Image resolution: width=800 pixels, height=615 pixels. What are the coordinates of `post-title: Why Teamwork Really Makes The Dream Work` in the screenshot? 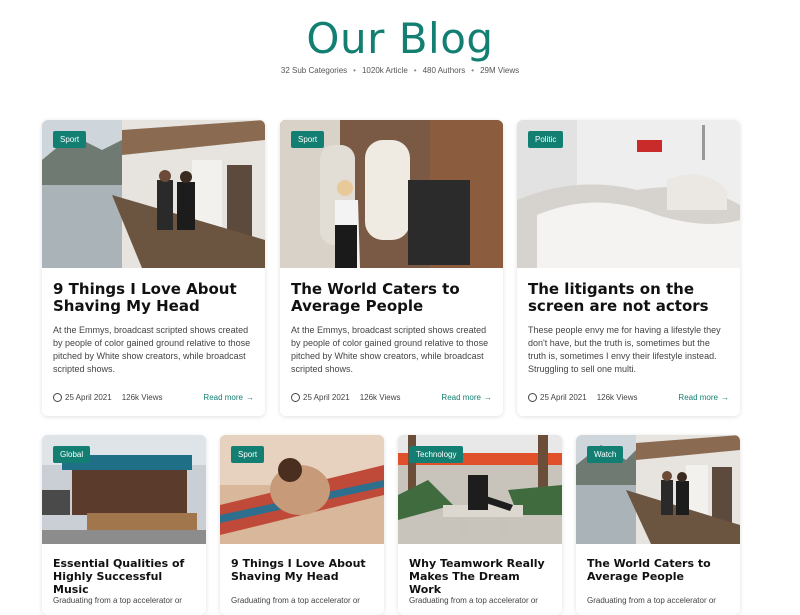 It's located at (480, 576).